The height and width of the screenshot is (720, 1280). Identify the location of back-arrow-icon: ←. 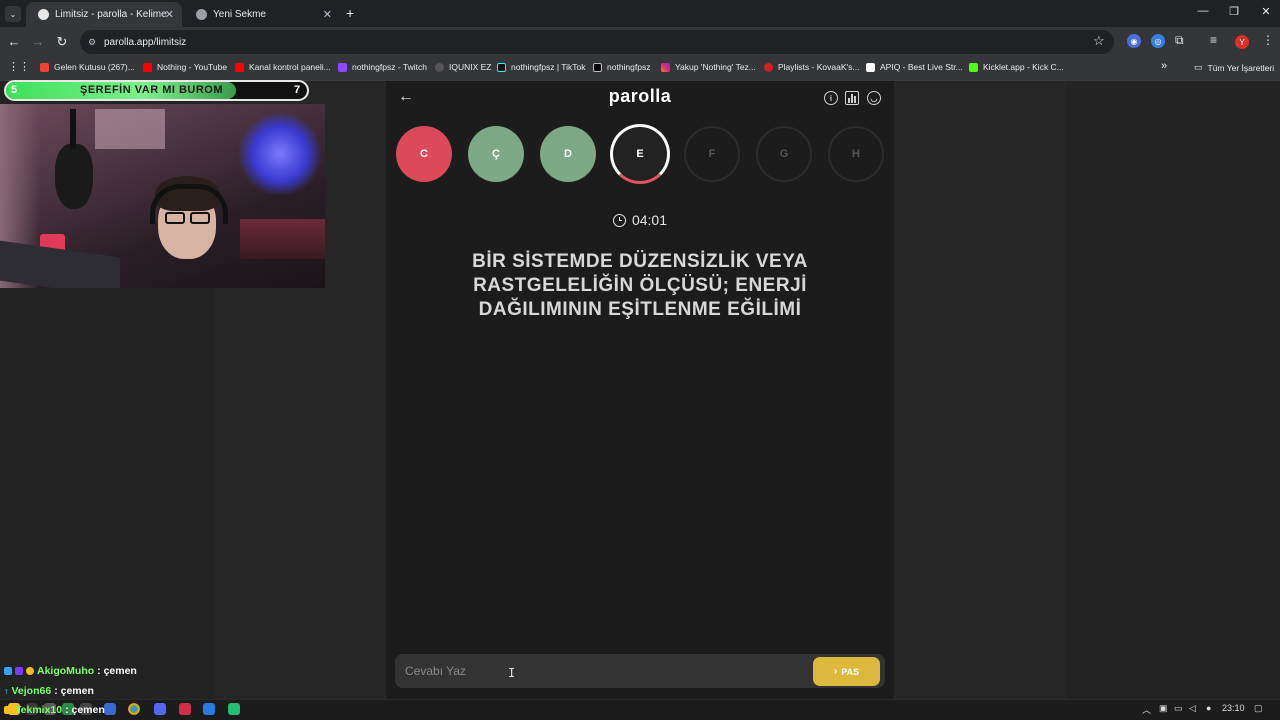
(406, 97).